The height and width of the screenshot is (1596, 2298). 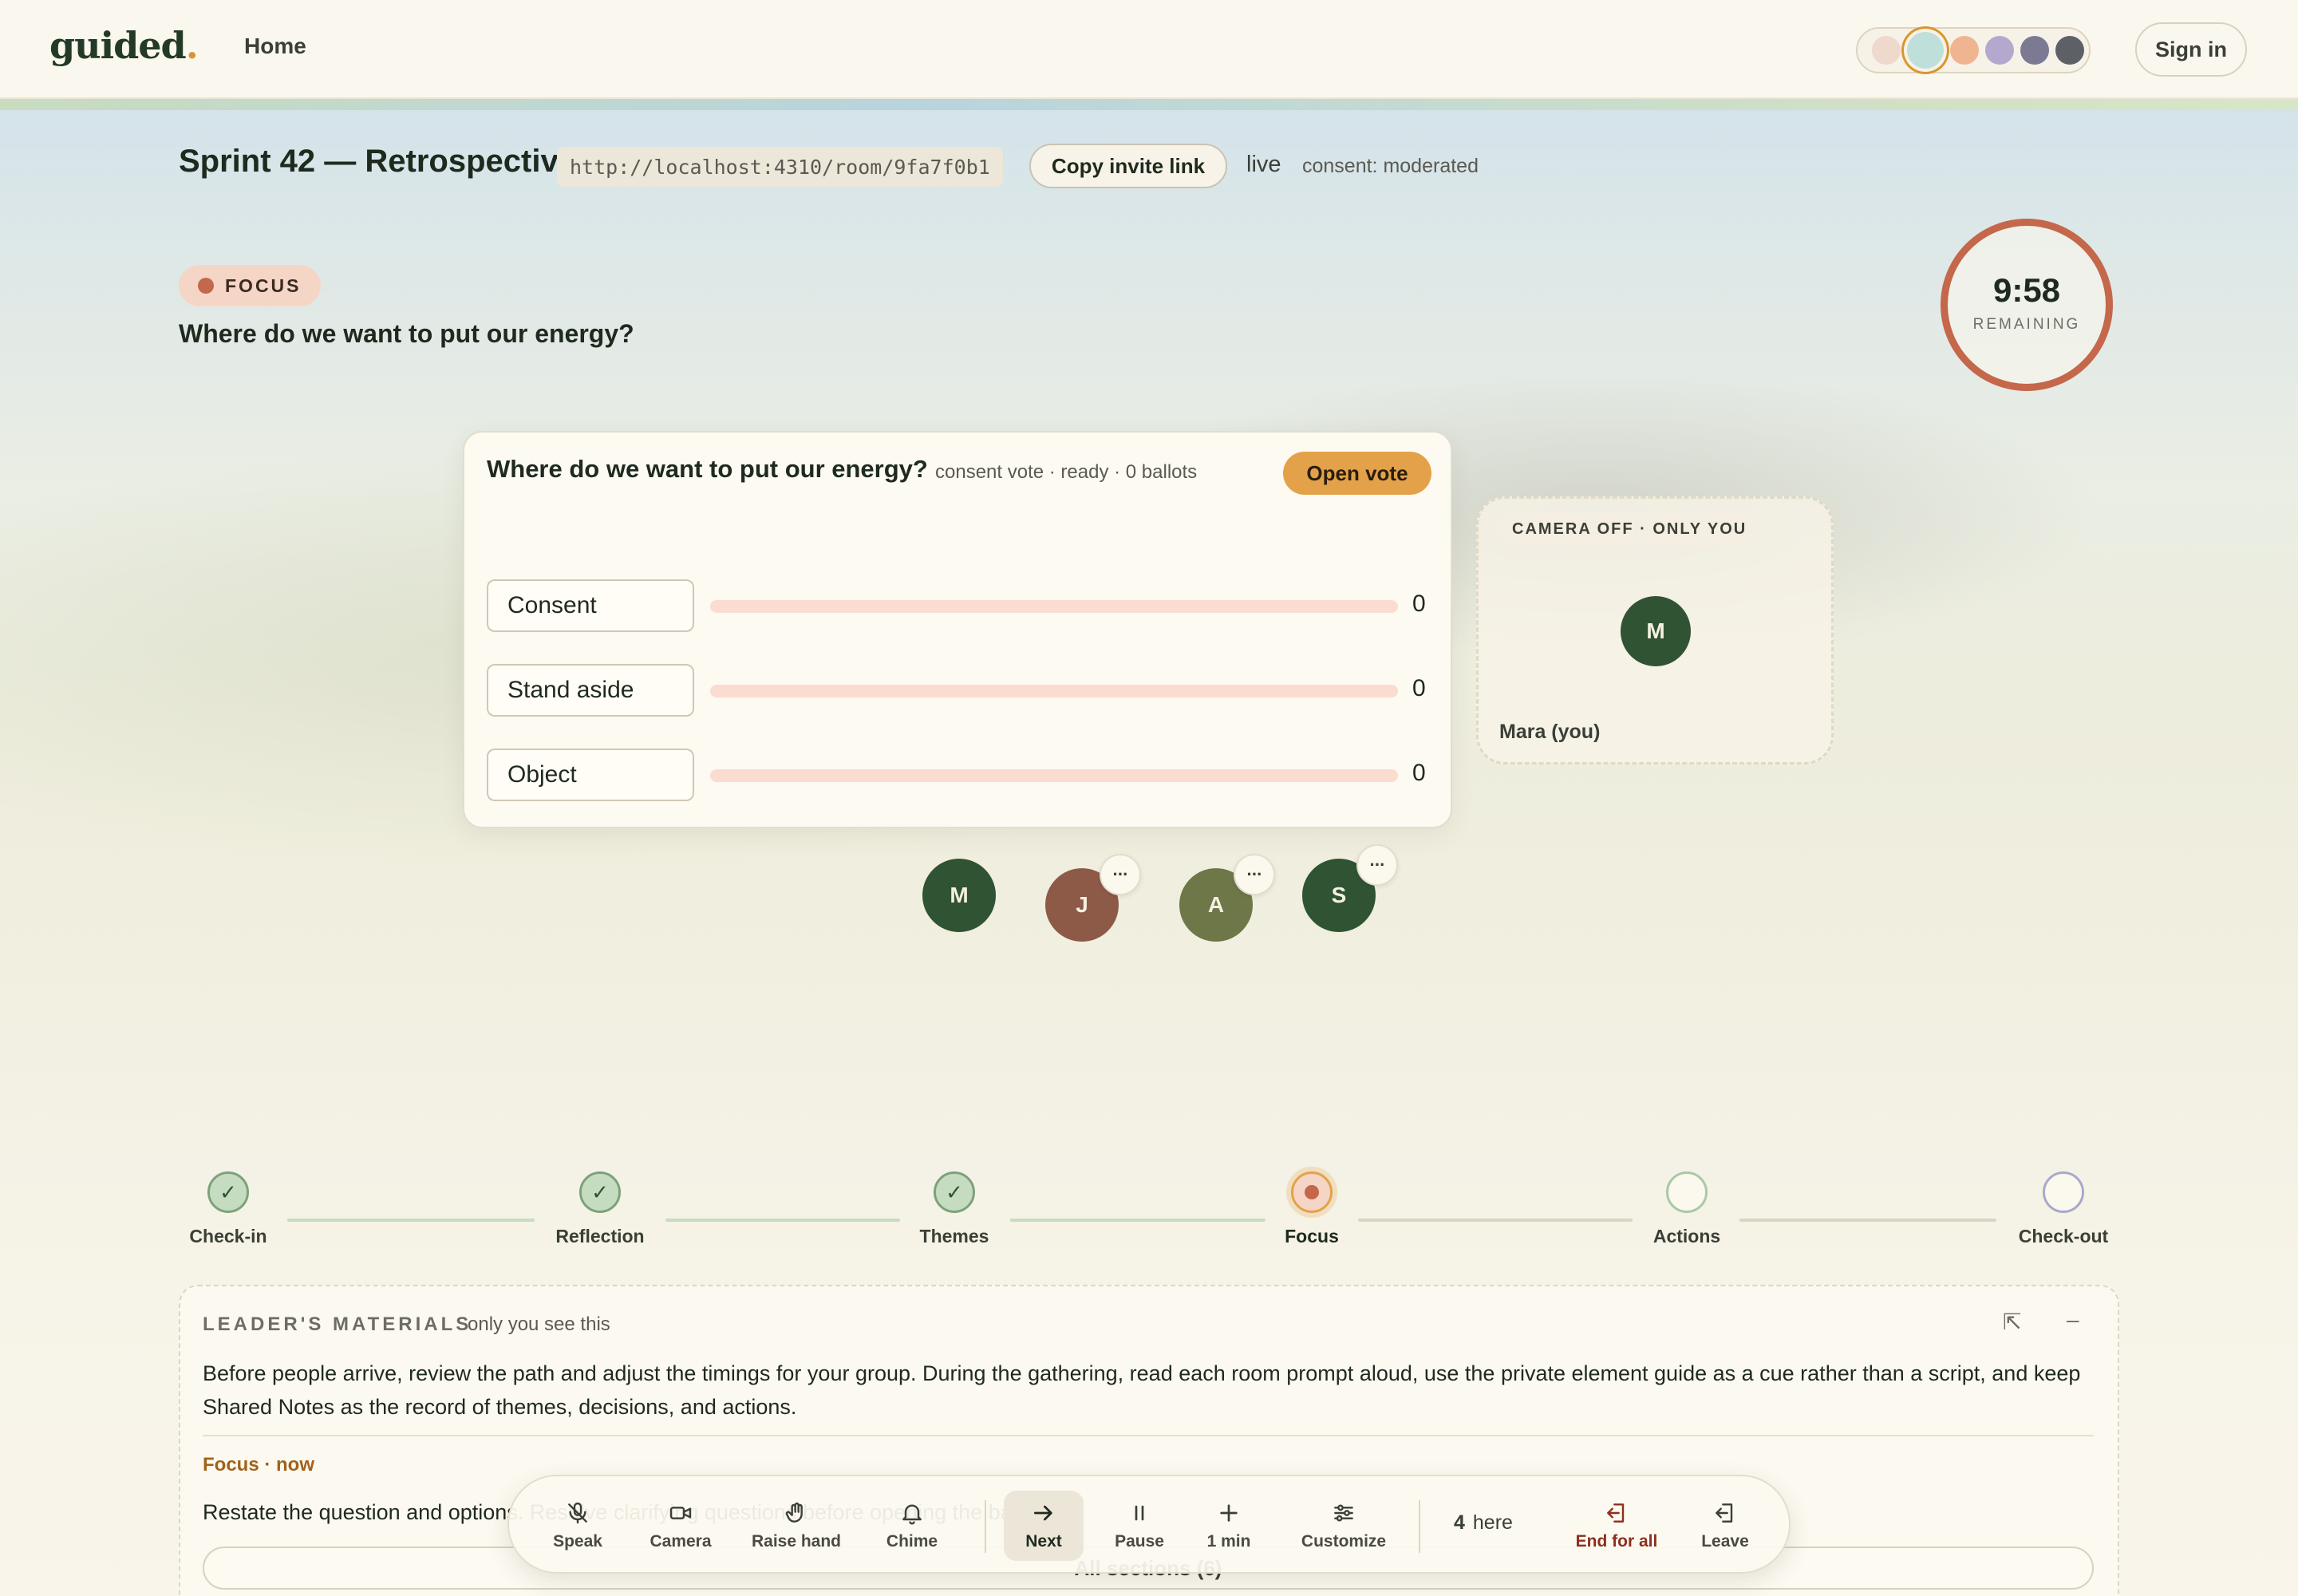 I want to click on nav-home-link: Home, so click(x=275, y=46).